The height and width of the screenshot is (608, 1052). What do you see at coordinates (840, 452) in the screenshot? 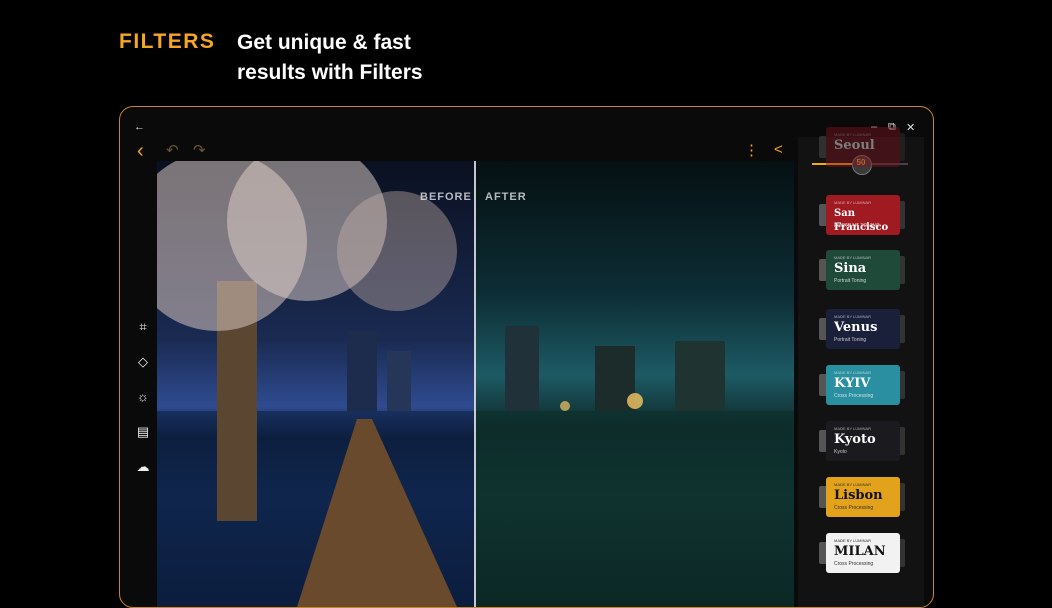
I see `filter-subtitle: Kyoto` at bounding box center [840, 452].